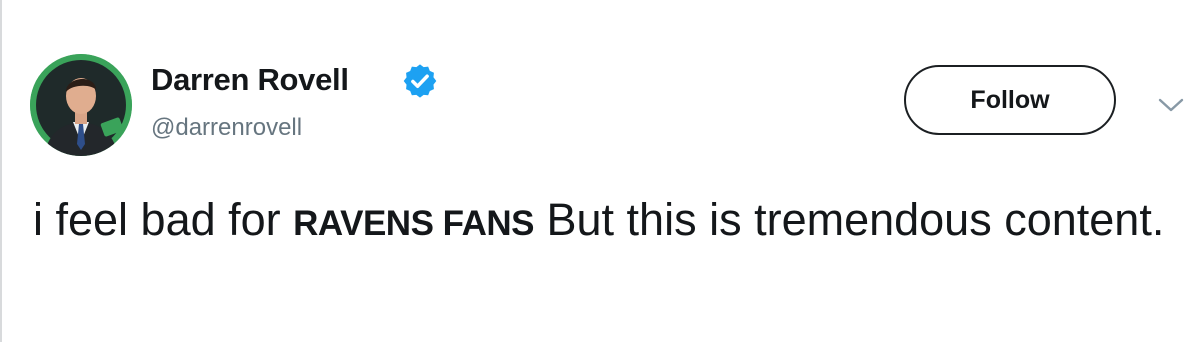  Describe the element at coordinates (1171, 105) in the screenshot. I see `chevron-down-icon` at that location.